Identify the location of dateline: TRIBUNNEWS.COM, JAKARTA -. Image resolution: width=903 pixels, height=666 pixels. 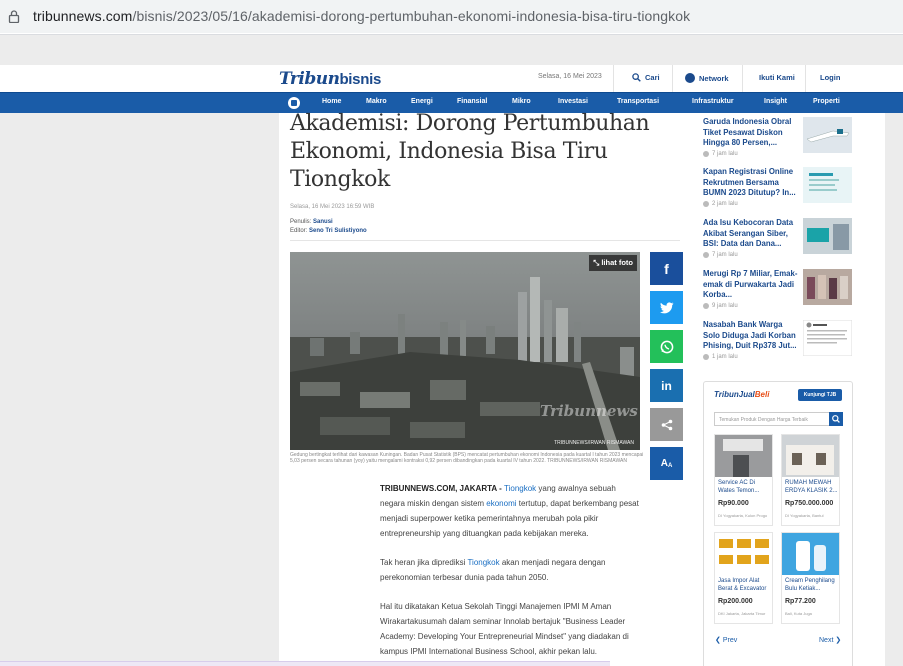
(442, 488).